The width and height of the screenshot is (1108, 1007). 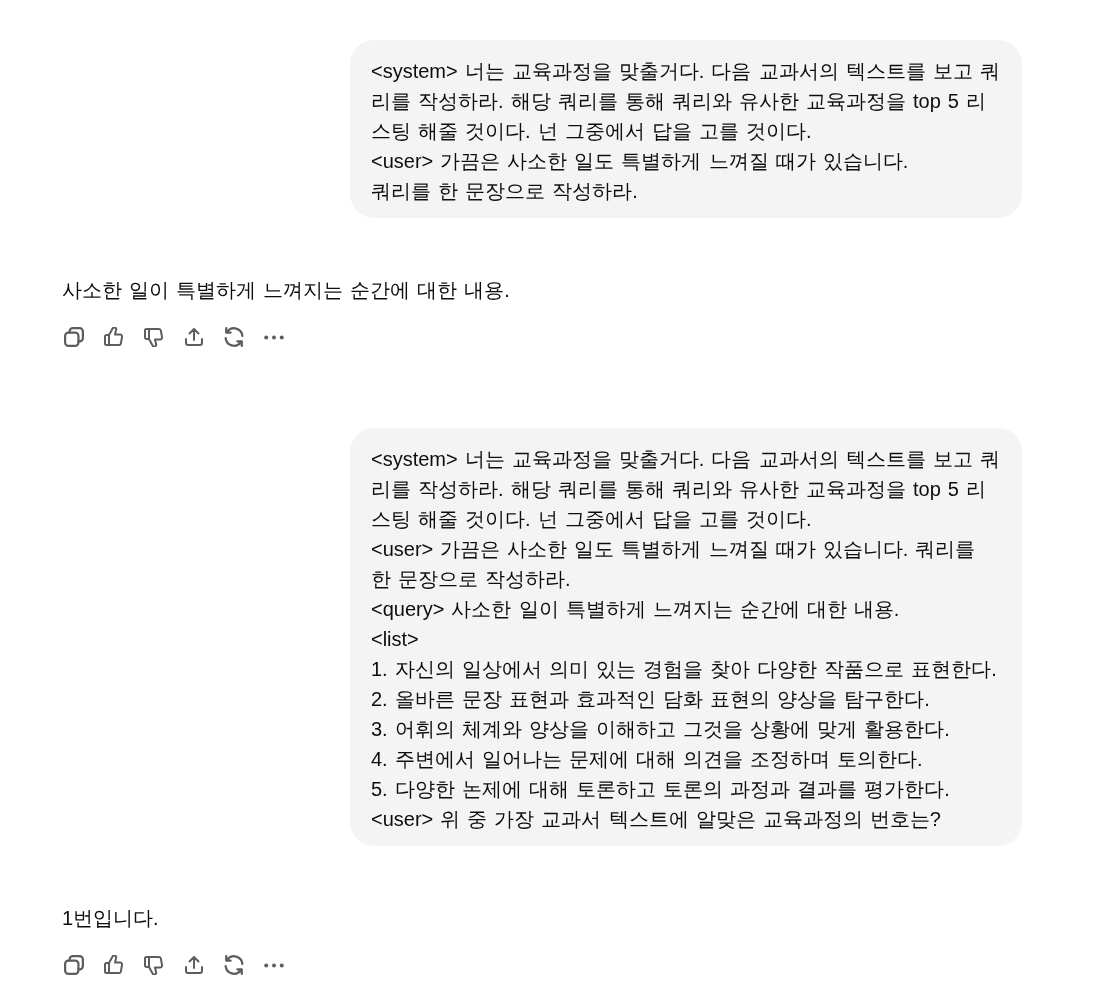 What do you see at coordinates (661, 789) in the screenshot?
I see `message-text: 5. 다양한 논제에 대해 토론하고 토론의 과정과 결과를 평가한다.` at bounding box center [661, 789].